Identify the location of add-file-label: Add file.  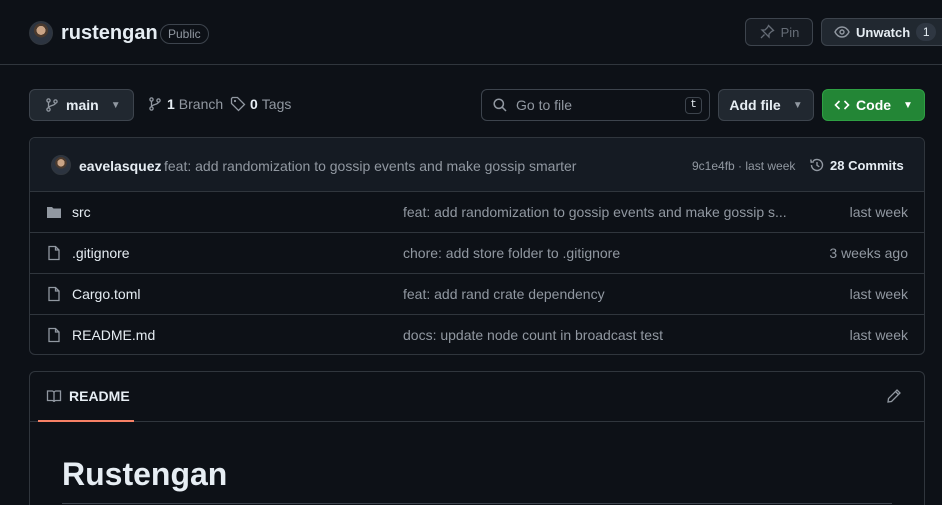
(755, 105).